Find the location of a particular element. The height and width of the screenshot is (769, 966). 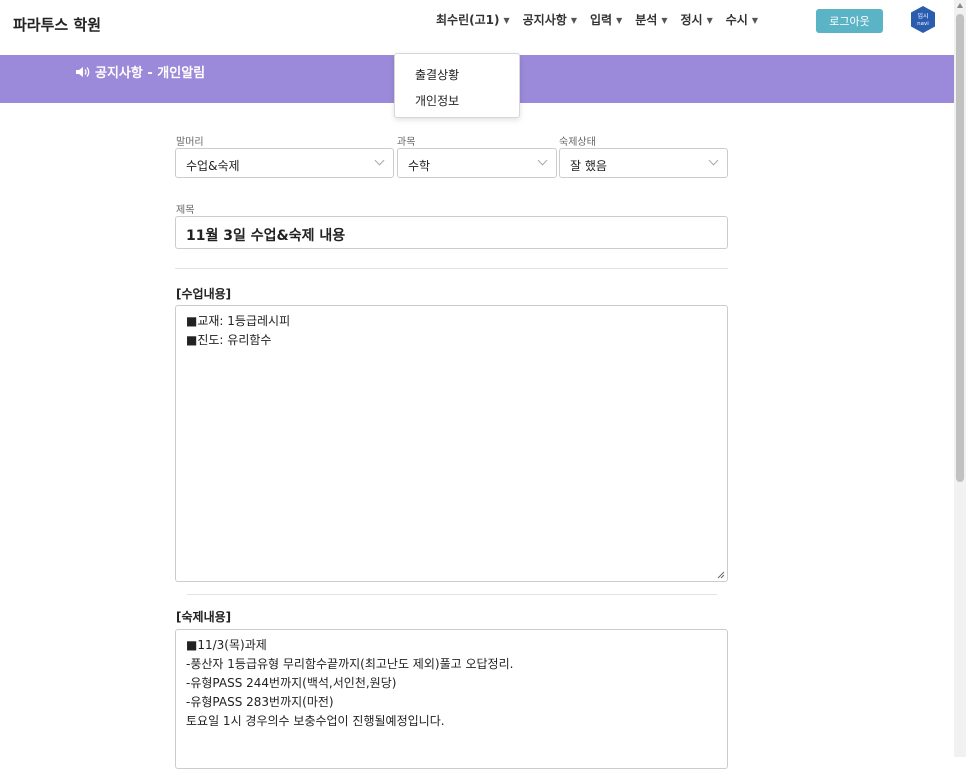

homework-content-line: -풍산자 1등급유형 무리함수끝까지(최고난도 제외)풀고 오답정리. is located at coordinates (350, 664).